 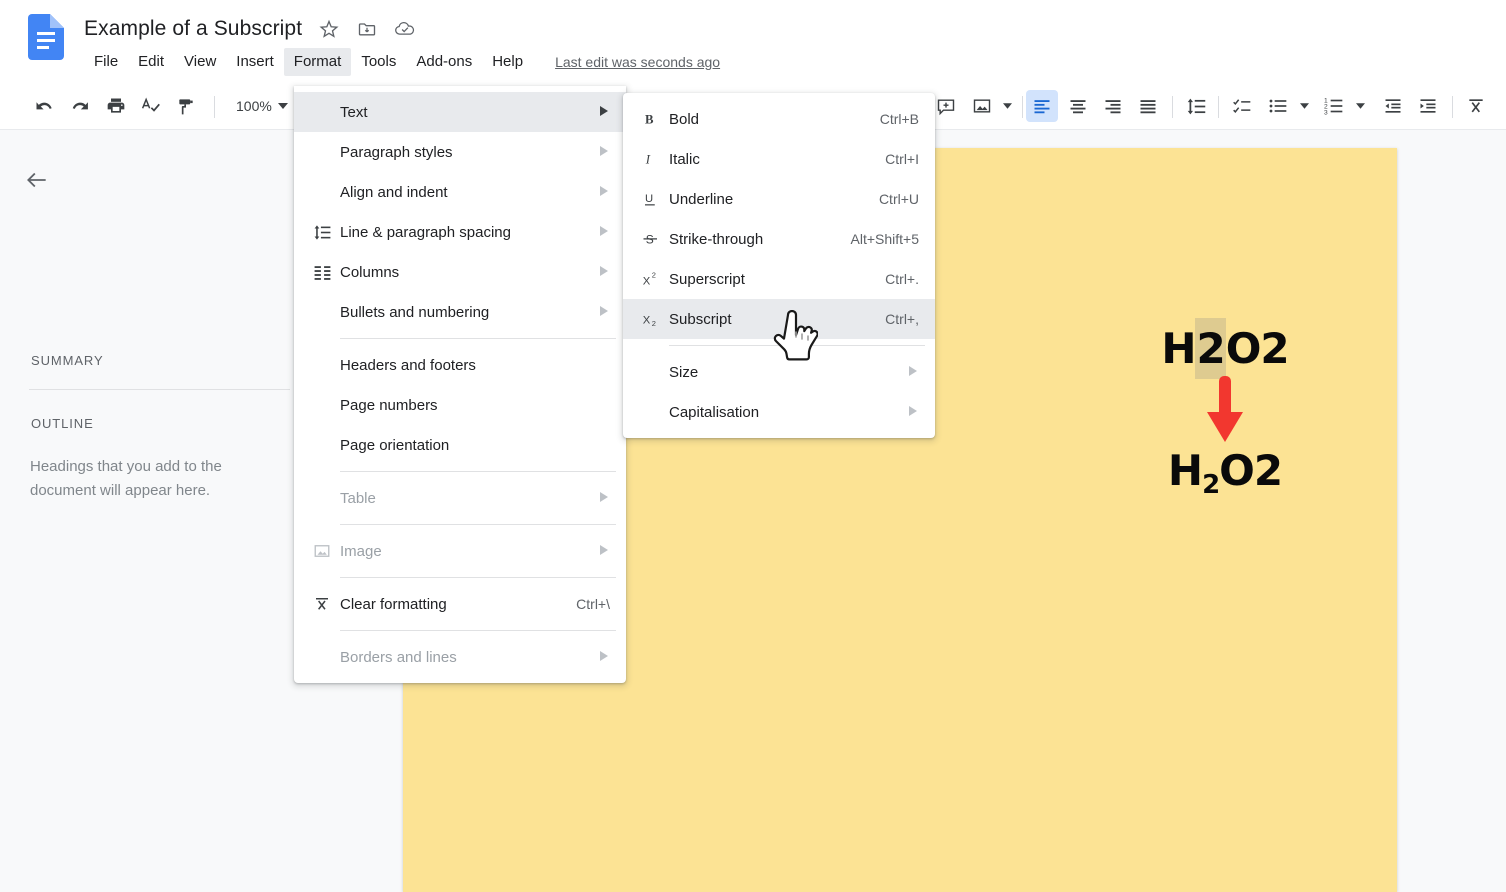 What do you see at coordinates (700, 319) in the screenshot?
I see `menu-label: Subscript` at bounding box center [700, 319].